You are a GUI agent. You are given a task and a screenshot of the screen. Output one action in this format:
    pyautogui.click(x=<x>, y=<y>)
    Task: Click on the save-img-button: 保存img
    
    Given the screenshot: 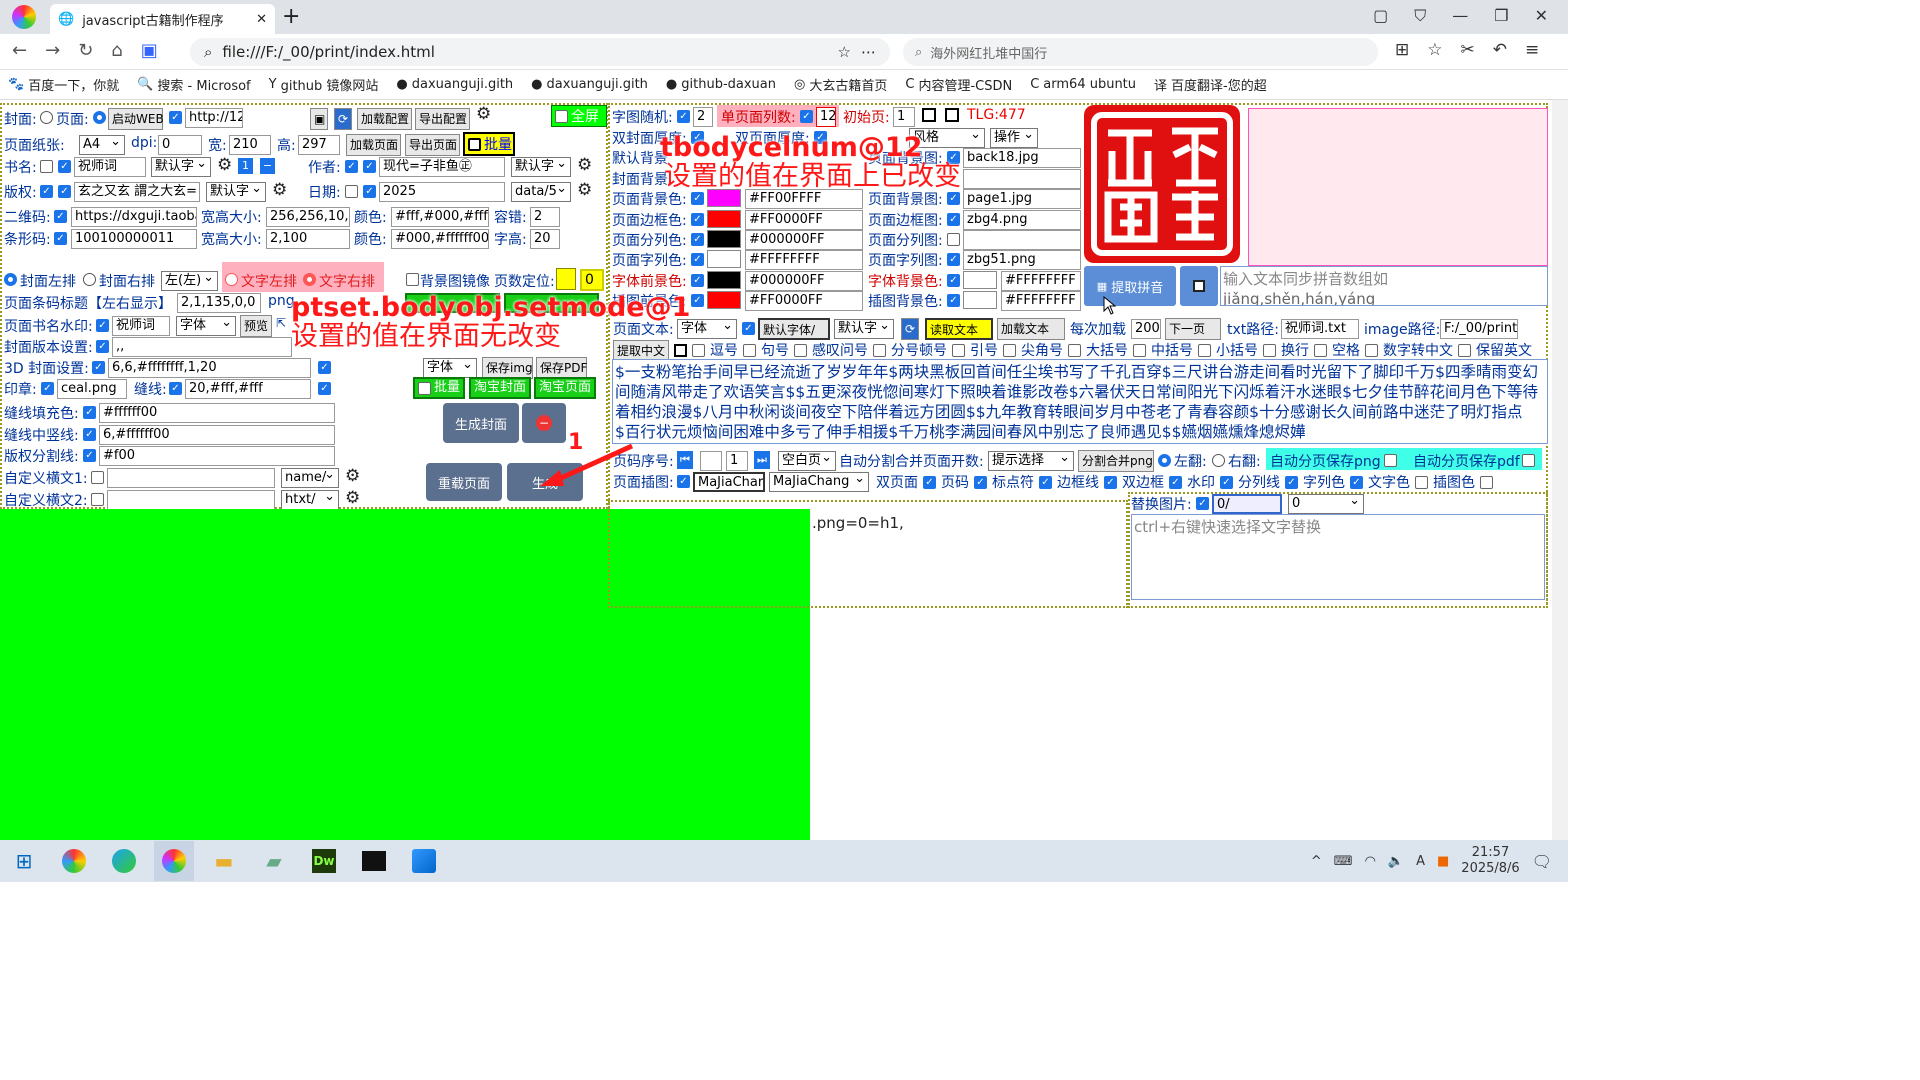 What is the action you would take?
    pyautogui.click(x=507, y=368)
    